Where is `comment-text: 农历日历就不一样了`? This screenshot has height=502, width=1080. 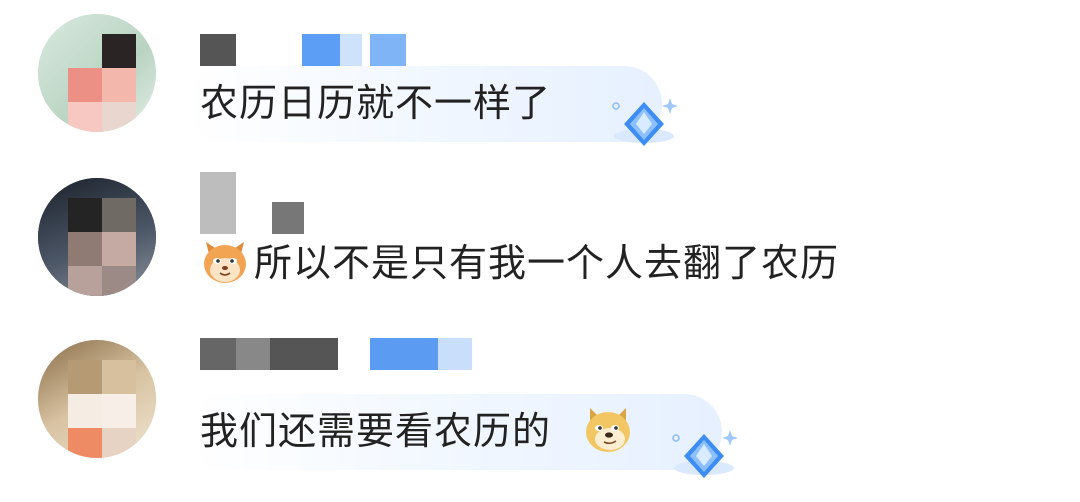 comment-text: 农历日历就不一样了 is located at coordinates (376, 103).